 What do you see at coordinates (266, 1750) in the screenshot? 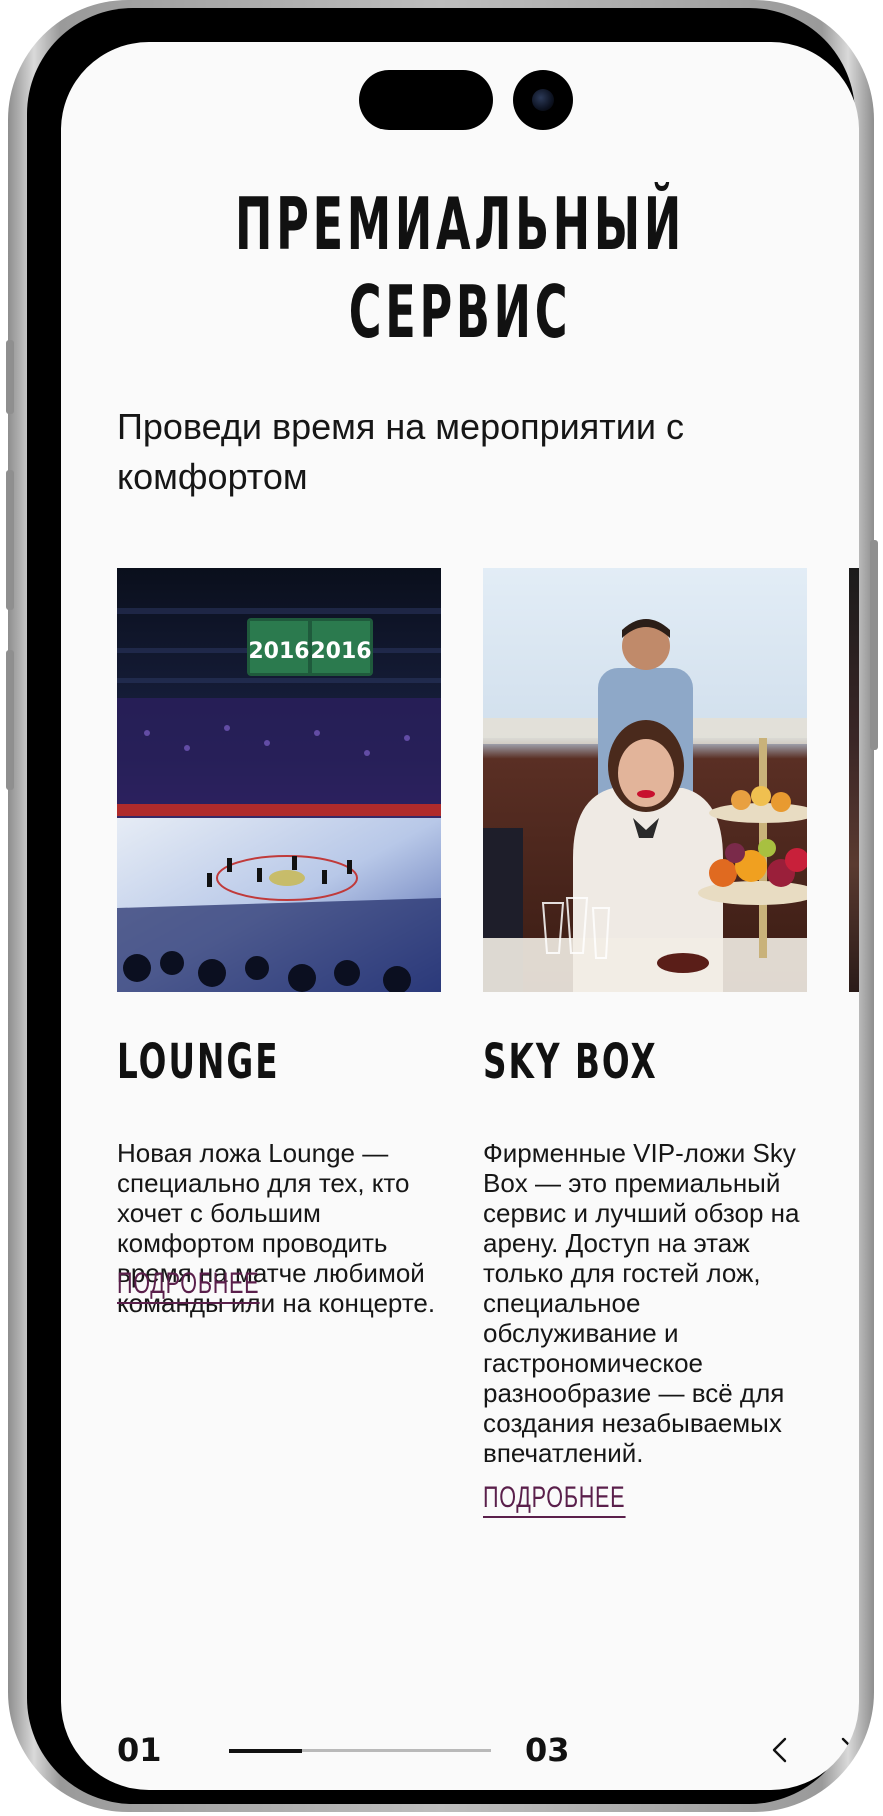
I see `progress-fill` at bounding box center [266, 1750].